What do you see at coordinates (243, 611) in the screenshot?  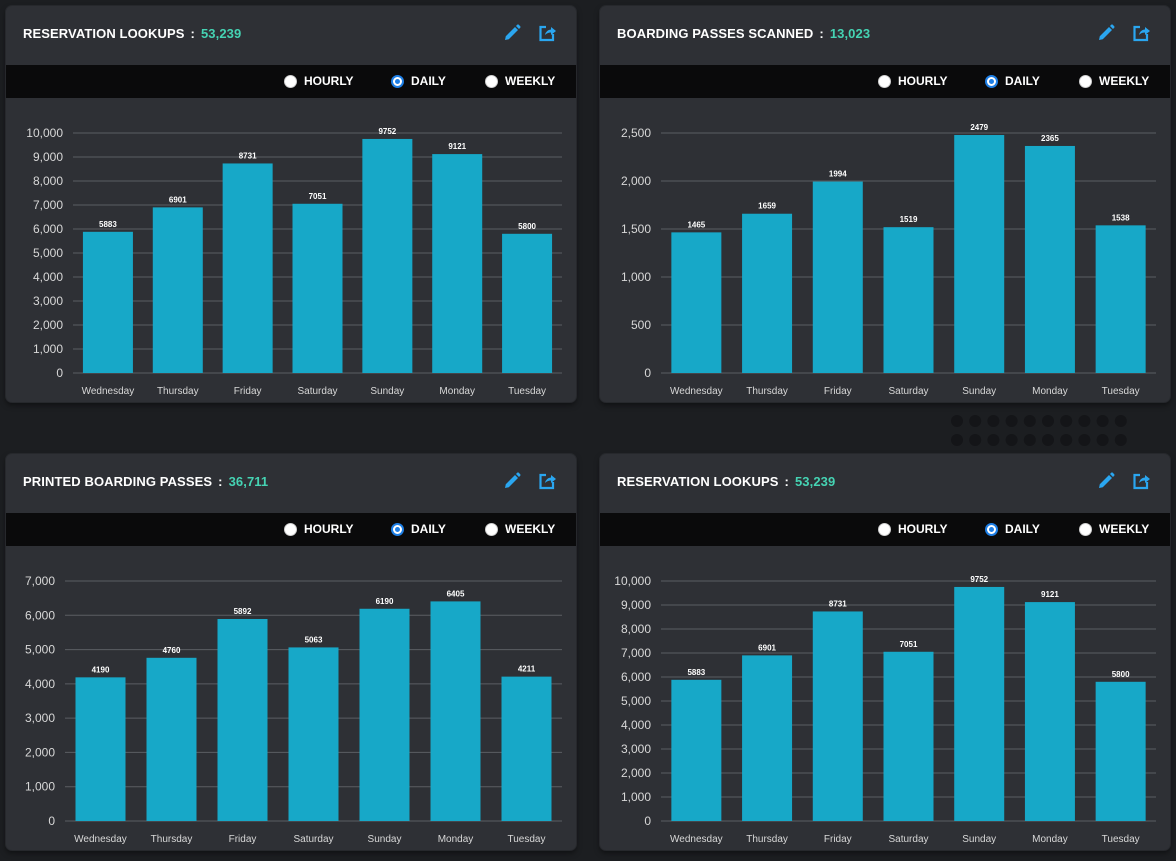 I see `data-label: 5892` at bounding box center [243, 611].